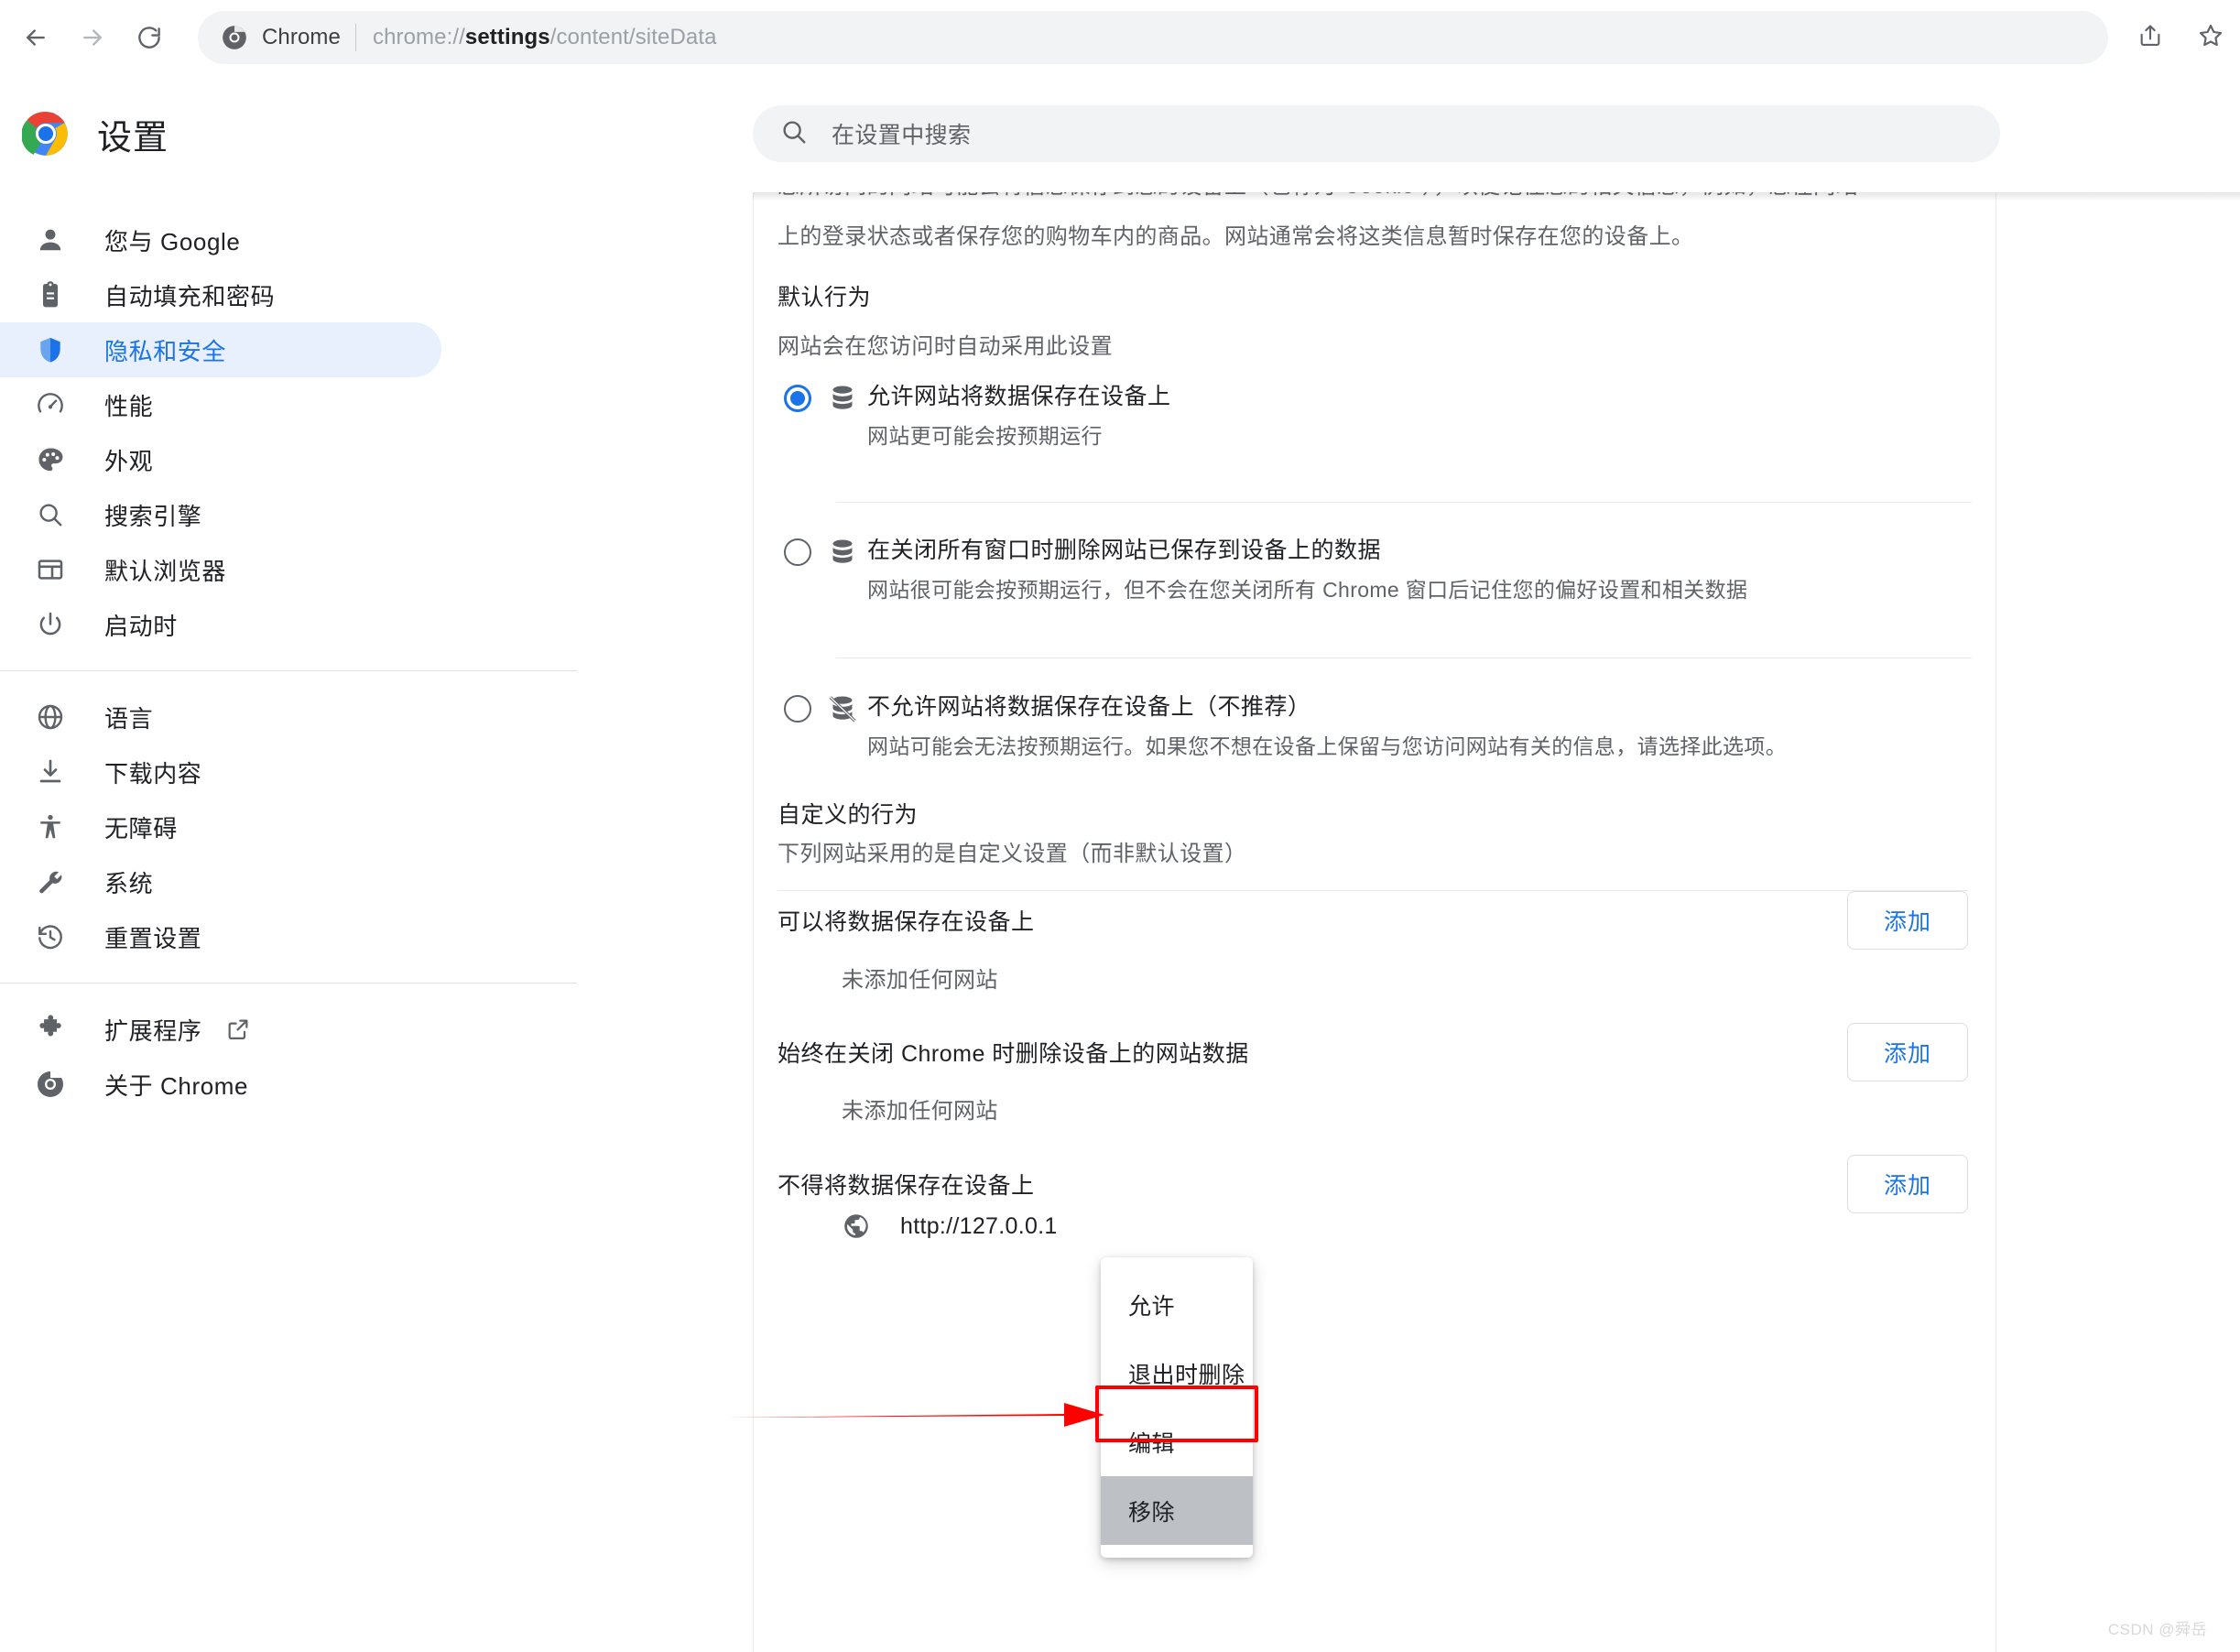 The width and height of the screenshot is (2240, 1652). What do you see at coordinates (50, 882) in the screenshot?
I see `wrench-icon` at bounding box center [50, 882].